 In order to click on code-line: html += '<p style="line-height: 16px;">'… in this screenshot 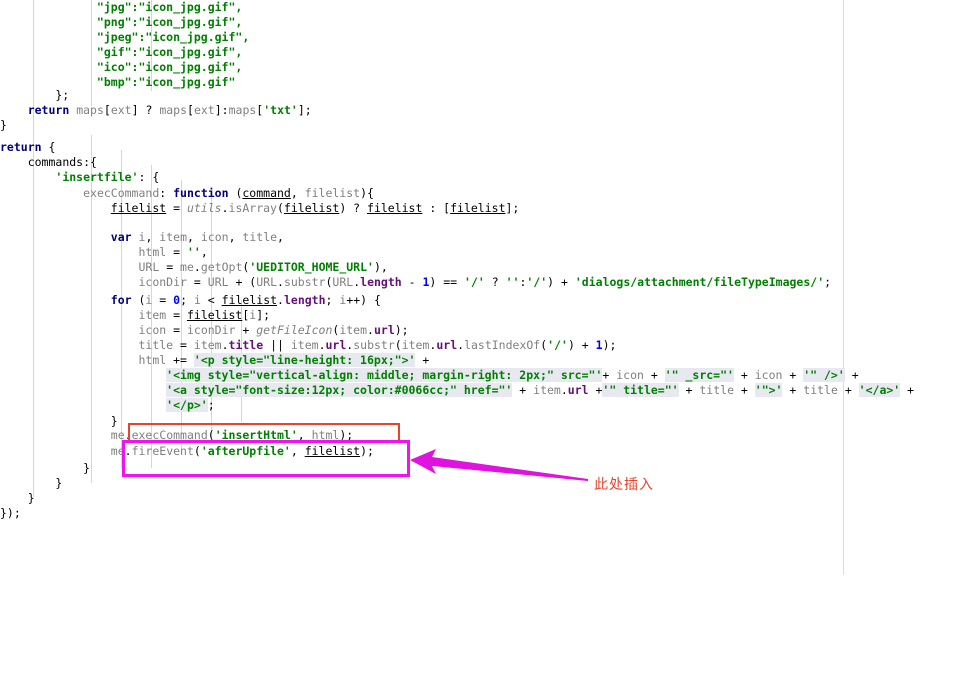, I will do `click(284, 360)`.